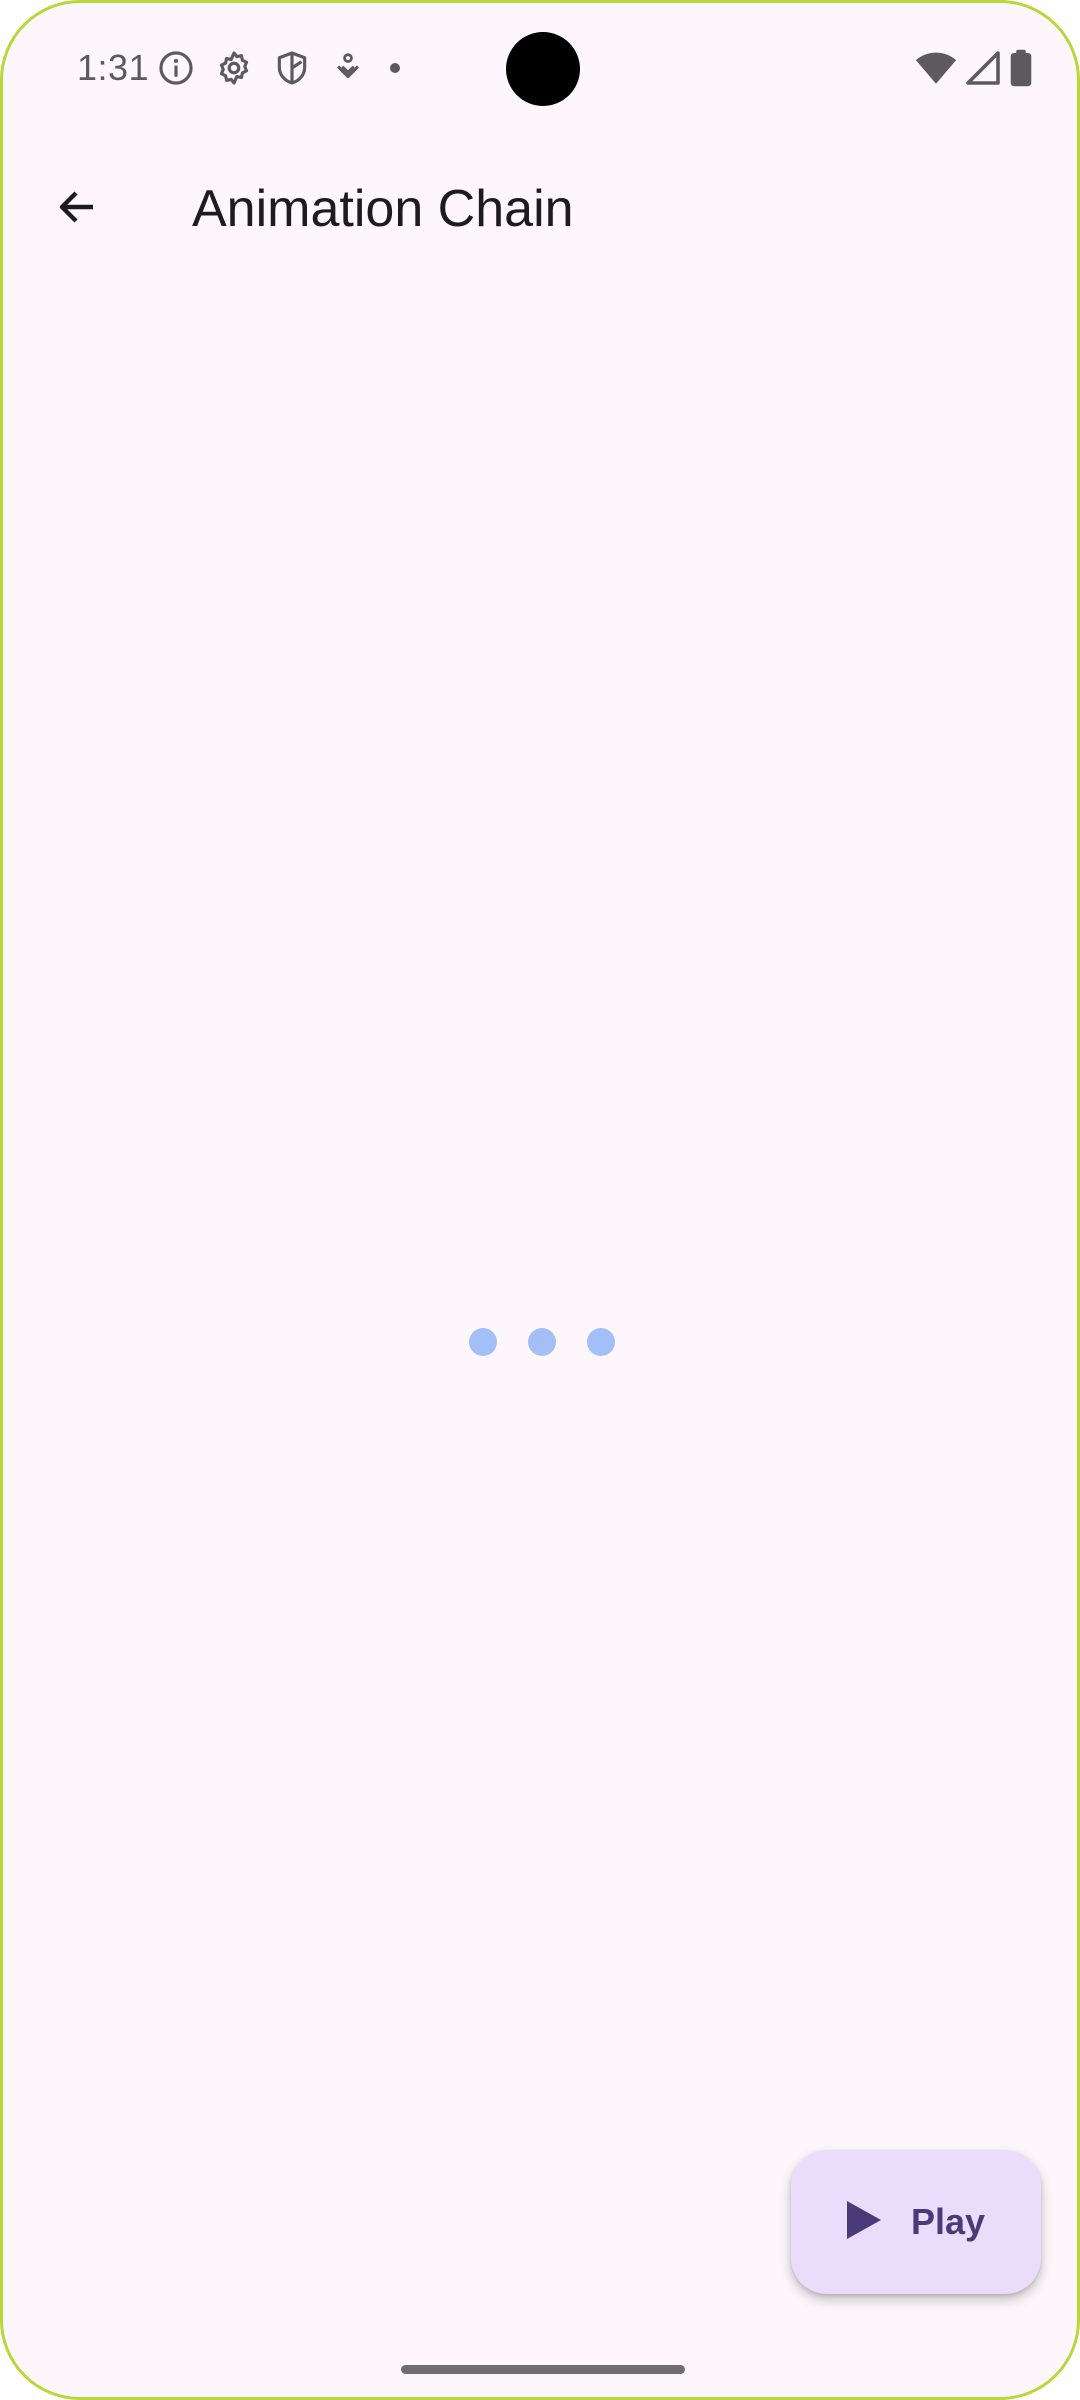 The image size is (1080, 2400). What do you see at coordinates (383, 209) in the screenshot?
I see `page-title: Animation Chain` at bounding box center [383, 209].